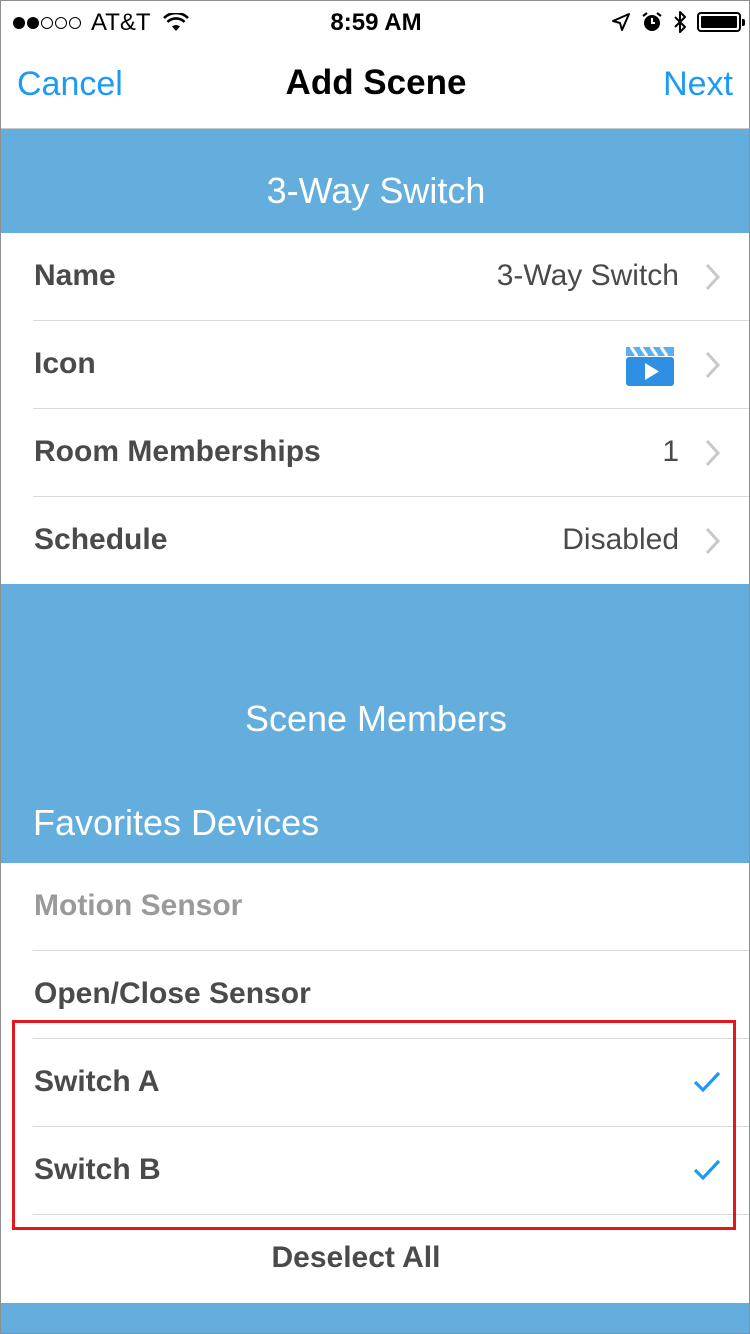  Describe the element at coordinates (375, 277) in the screenshot. I see `name-row: Name 3-Way Switch` at that location.